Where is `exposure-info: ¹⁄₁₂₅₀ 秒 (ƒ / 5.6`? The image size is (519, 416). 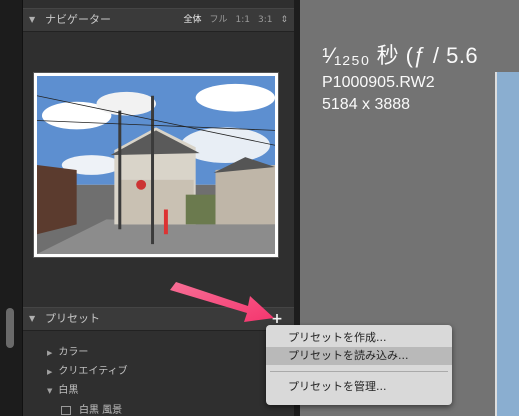
exposure-info: ¹⁄₁₂₅₀ 秒 (ƒ / 5.6 is located at coordinates (400, 55).